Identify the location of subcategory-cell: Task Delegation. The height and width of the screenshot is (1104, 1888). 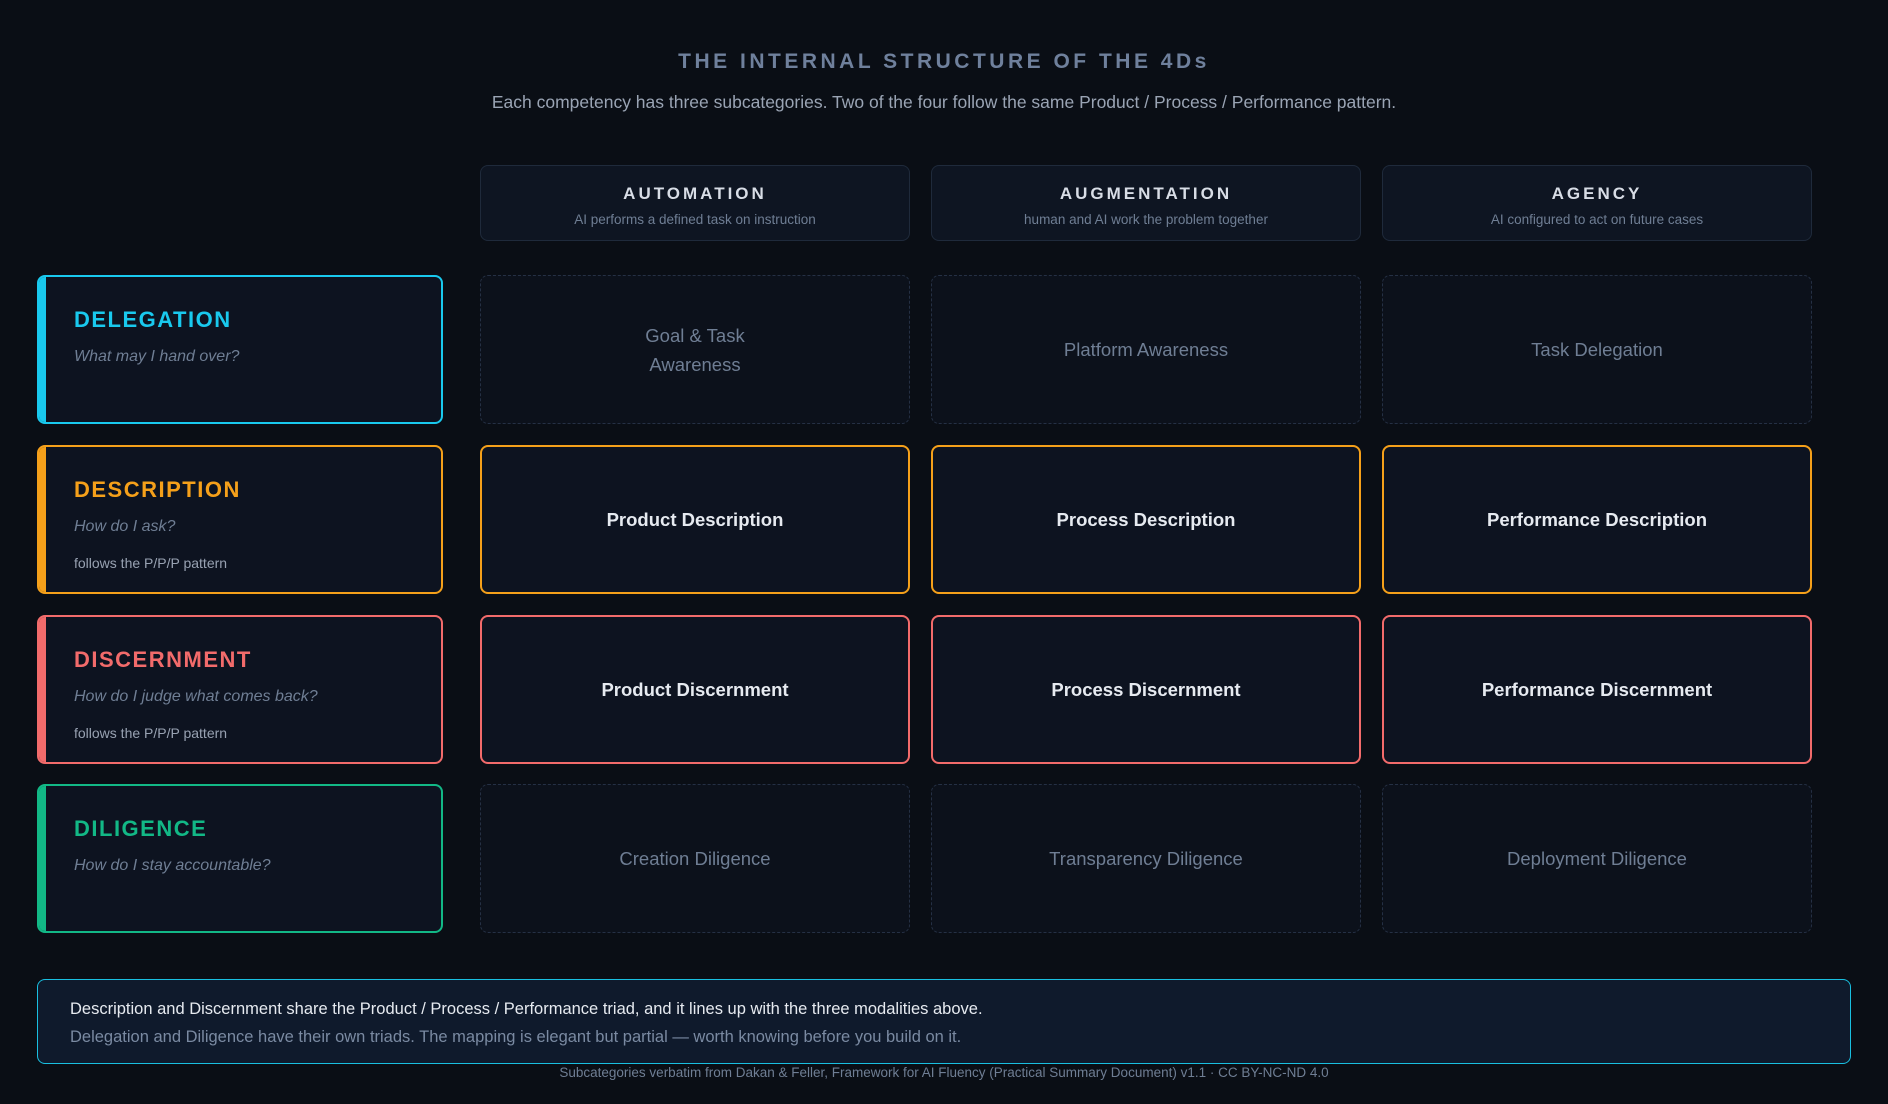
(1597, 349).